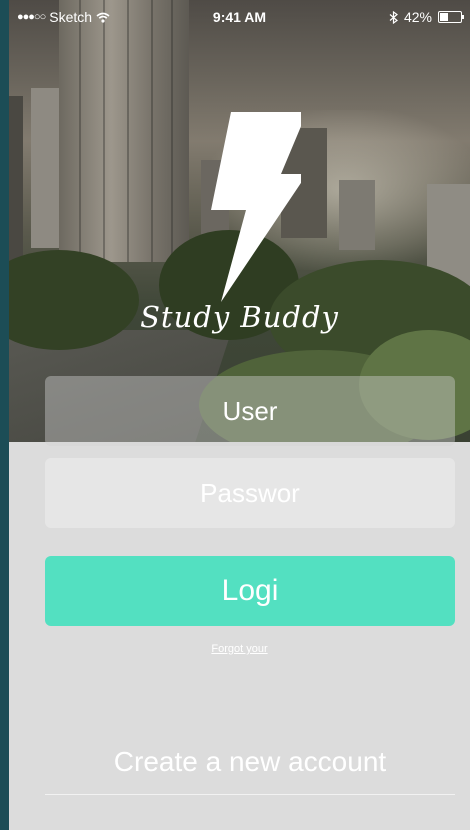 The width and height of the screenshot is (470, 830). I want to click on lightning-bolt-icon, so click(256, 207).